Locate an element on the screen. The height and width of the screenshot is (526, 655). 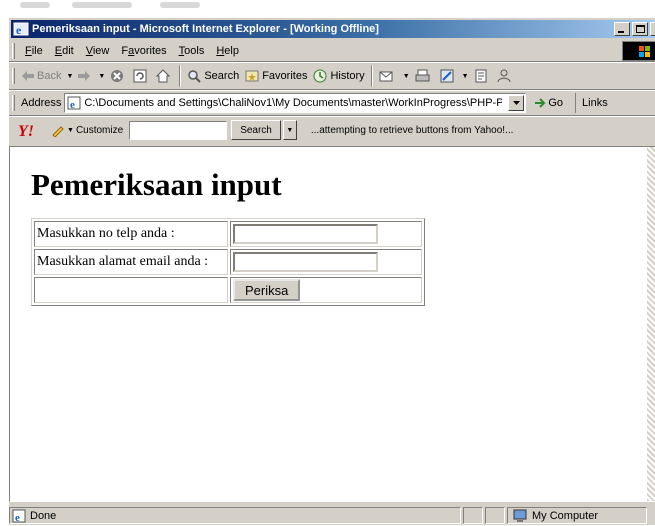
customize-button: ▼ Customize is located at coordinates (87, 130).